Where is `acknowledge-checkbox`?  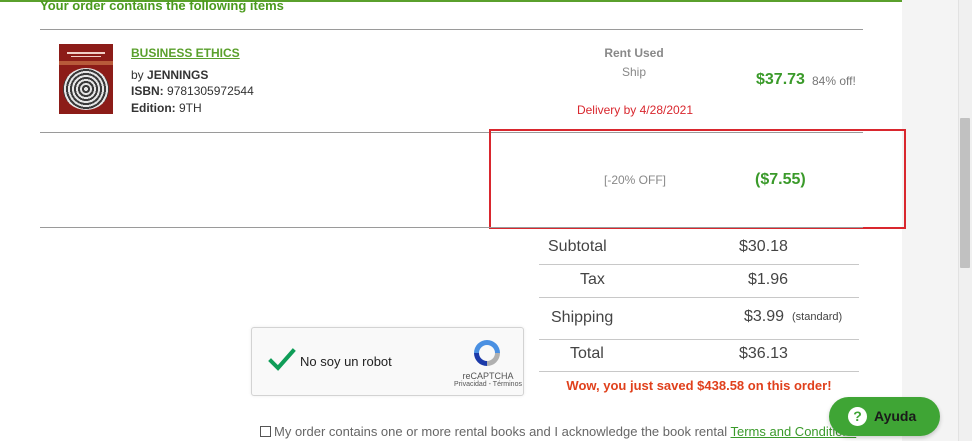 acknowledge-checkbox is located at coordinates (265, 431).